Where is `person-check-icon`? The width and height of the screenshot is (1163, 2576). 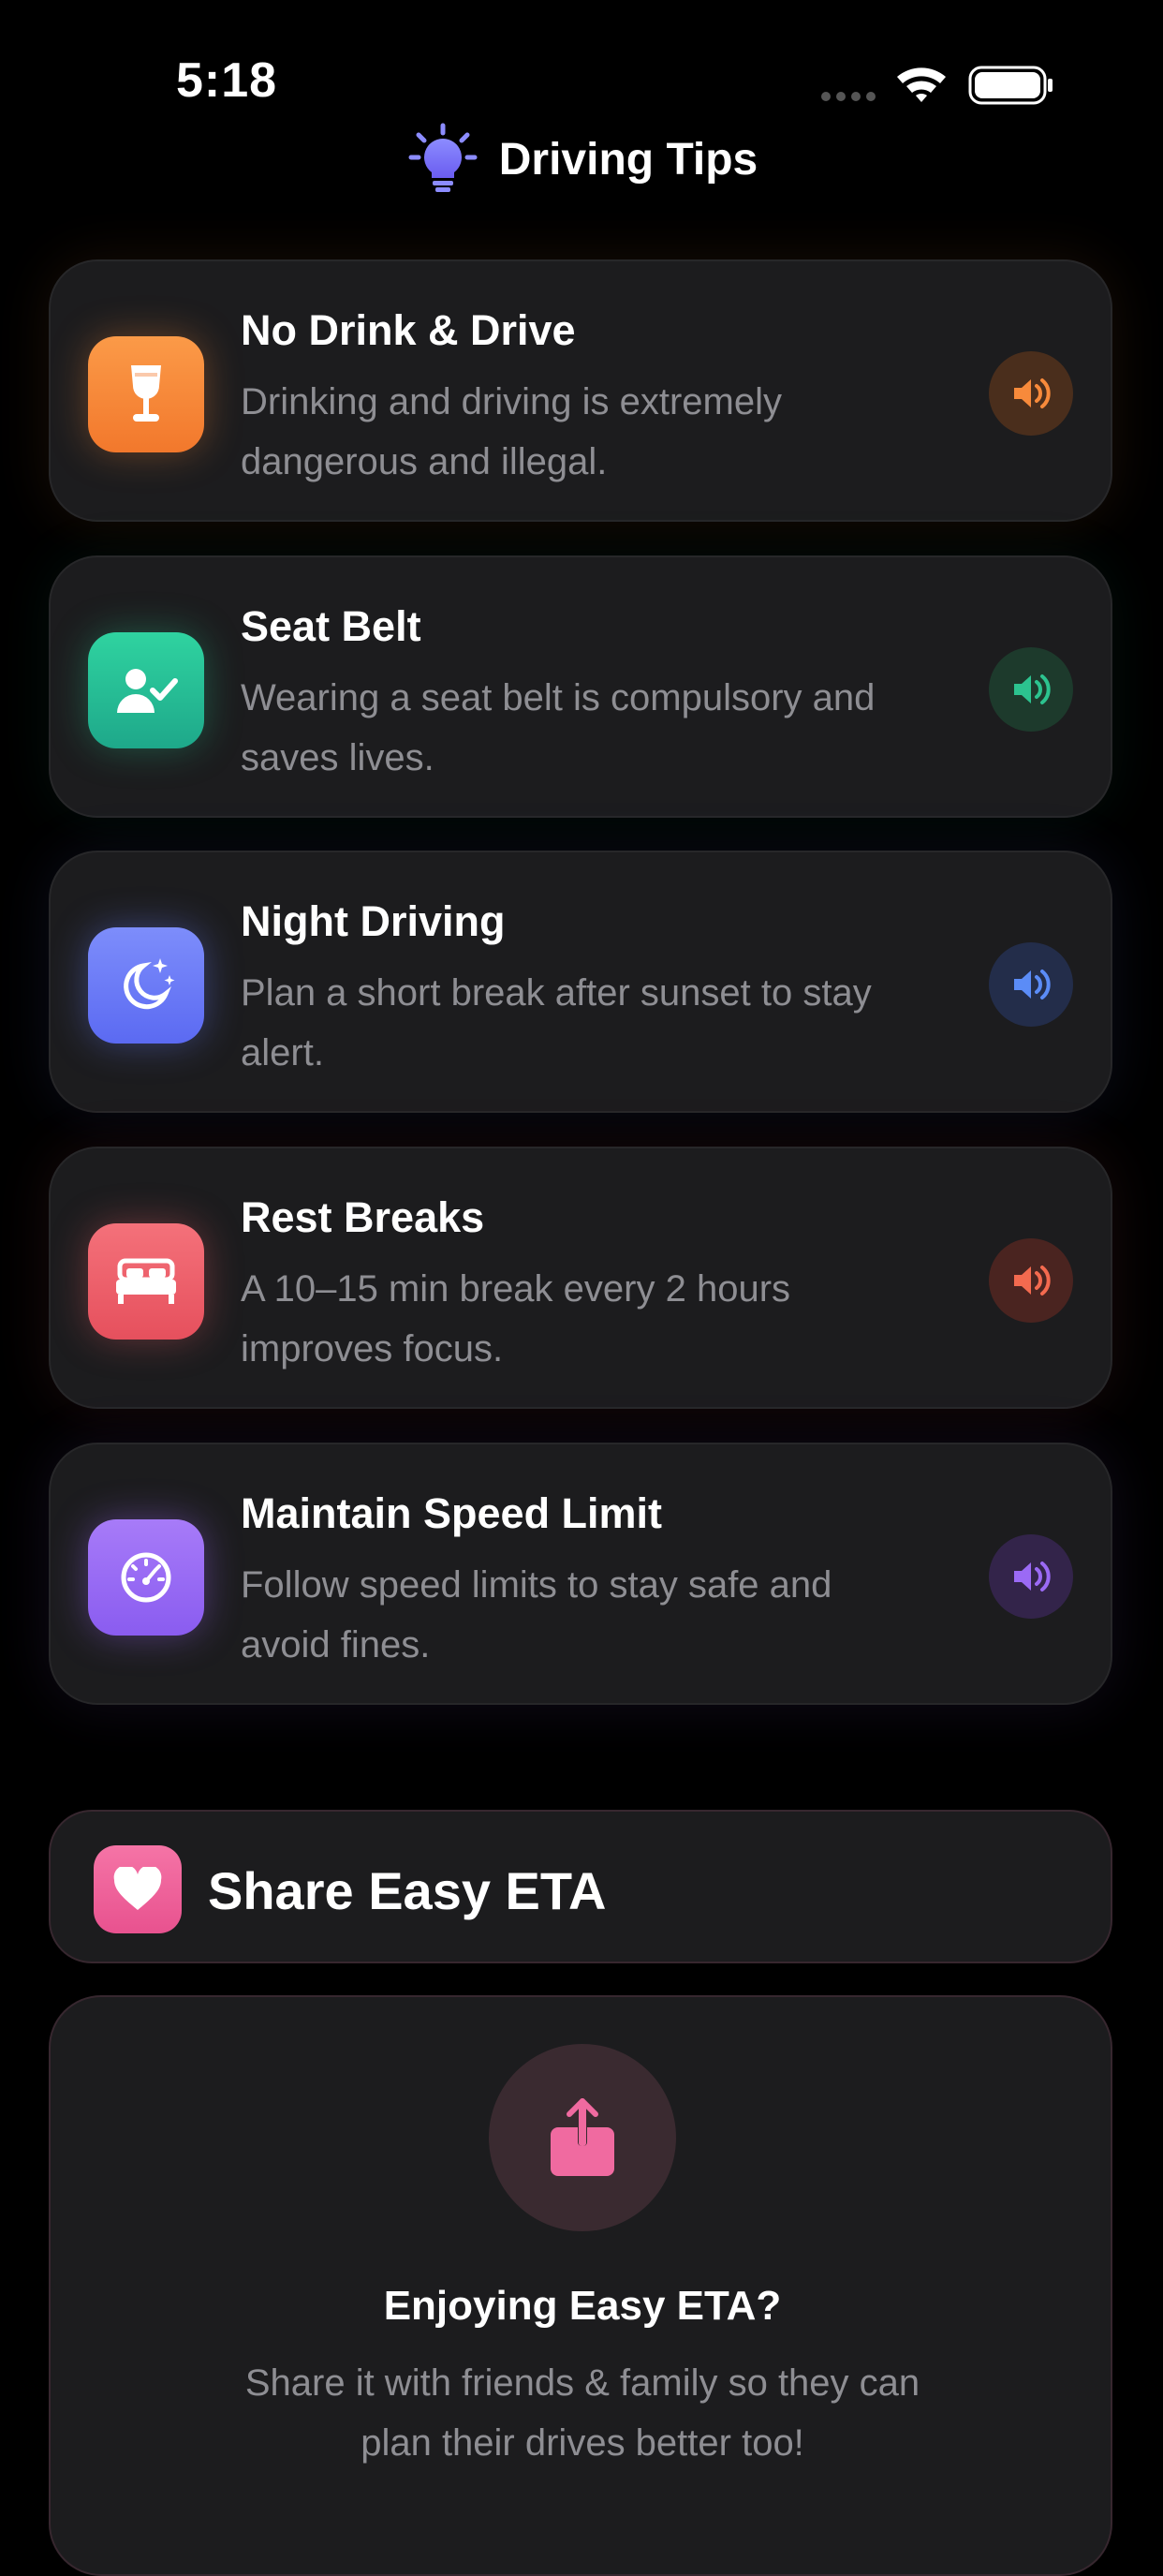 person-check-icon is located at coordinates (146, 690).